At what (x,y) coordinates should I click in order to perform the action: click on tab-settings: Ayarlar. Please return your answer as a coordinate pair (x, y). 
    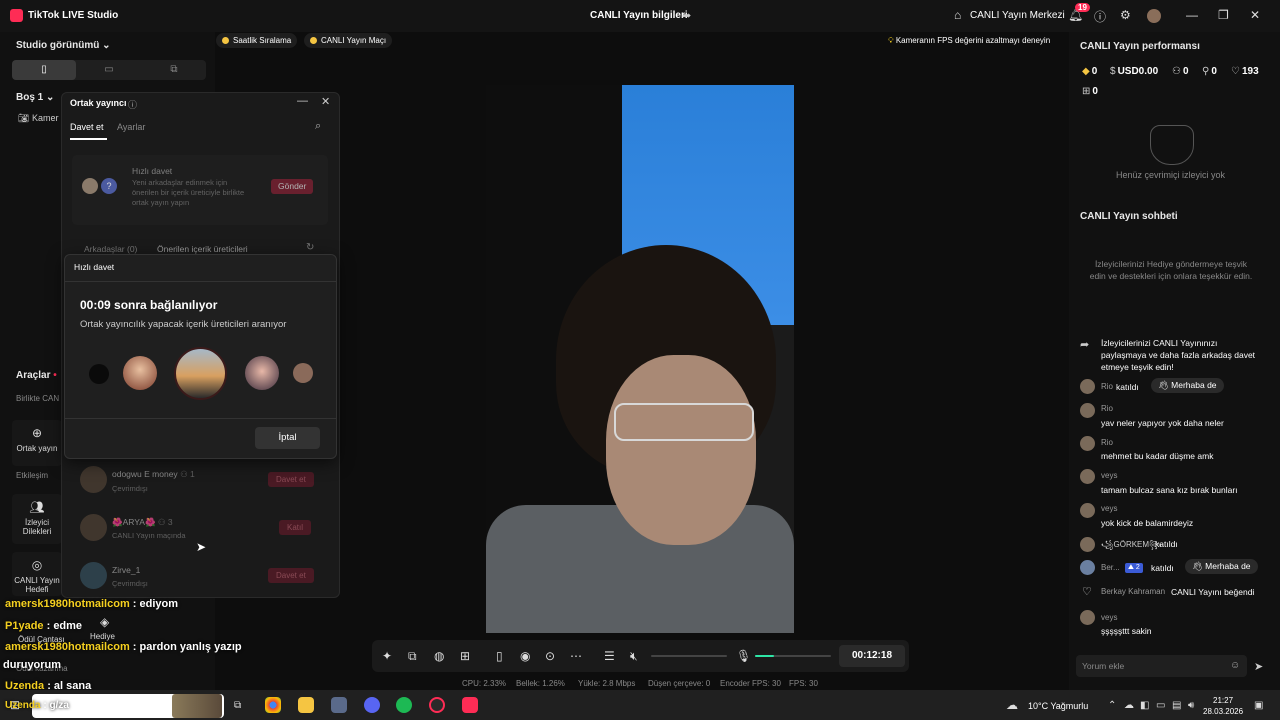
    Looking at the image, I should click on (131, 127).